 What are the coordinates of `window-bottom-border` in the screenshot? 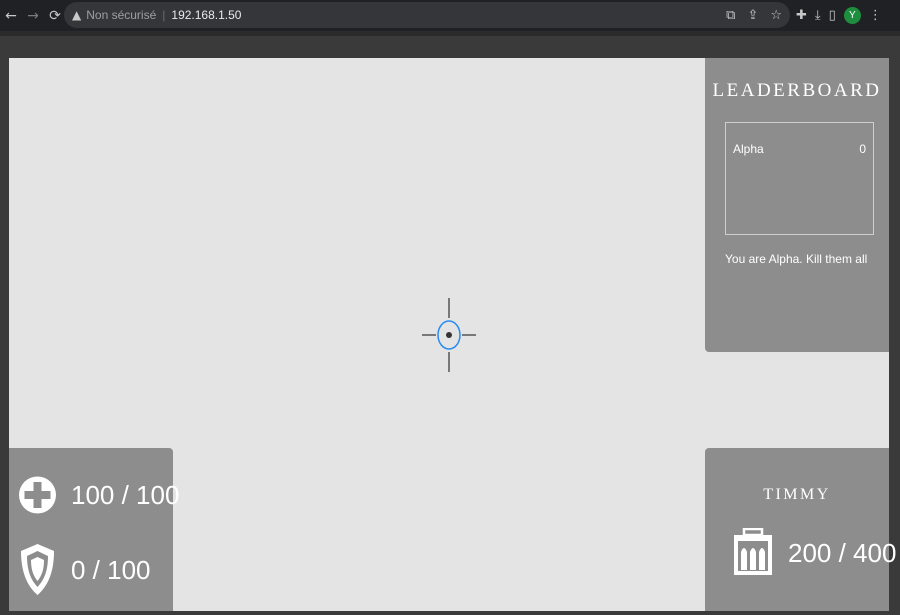 It's located at (450, 613).